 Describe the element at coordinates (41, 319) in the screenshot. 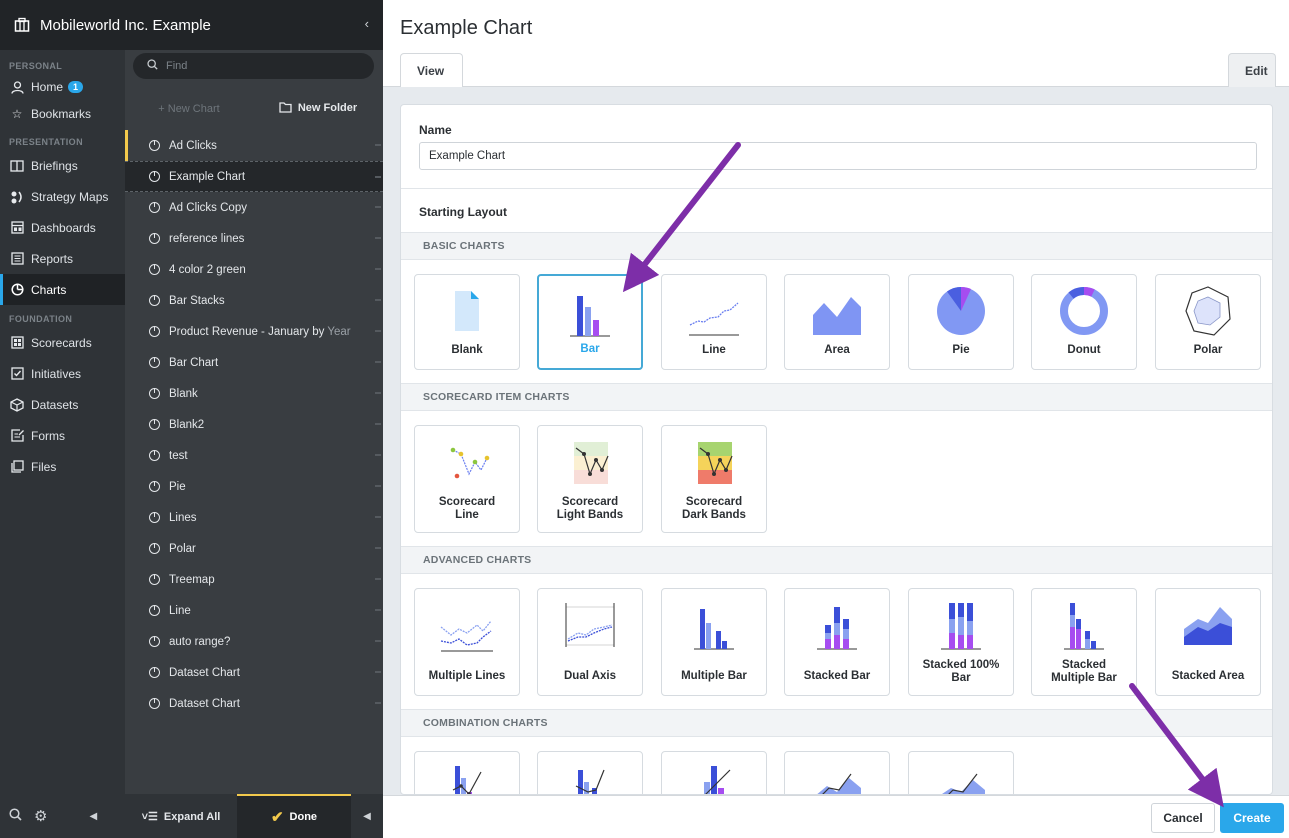

I see `nav-section-foundation: FOUNDATION` at that location.